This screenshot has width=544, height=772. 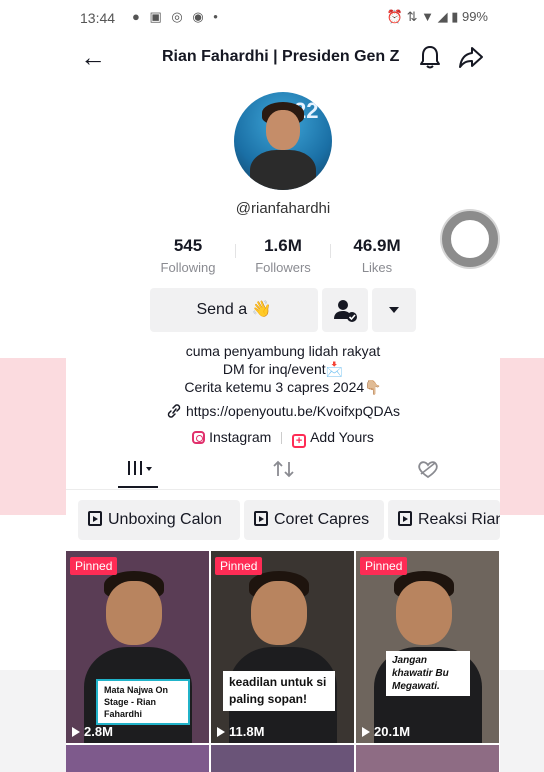 What do you see at coordinates (283, 208) in the screenshot?
I see `profile-handle: @rianfahardhi` at bounding box center [283, 208].